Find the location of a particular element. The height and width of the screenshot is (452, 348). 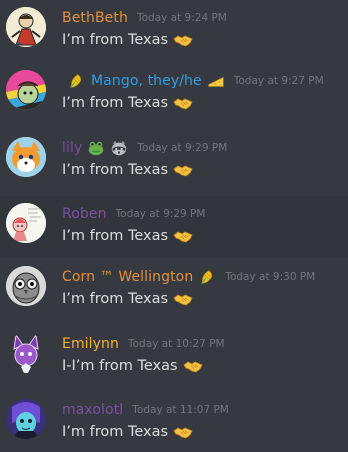

message-text: I-I’m from Texas is located at coordinates (120, 366).